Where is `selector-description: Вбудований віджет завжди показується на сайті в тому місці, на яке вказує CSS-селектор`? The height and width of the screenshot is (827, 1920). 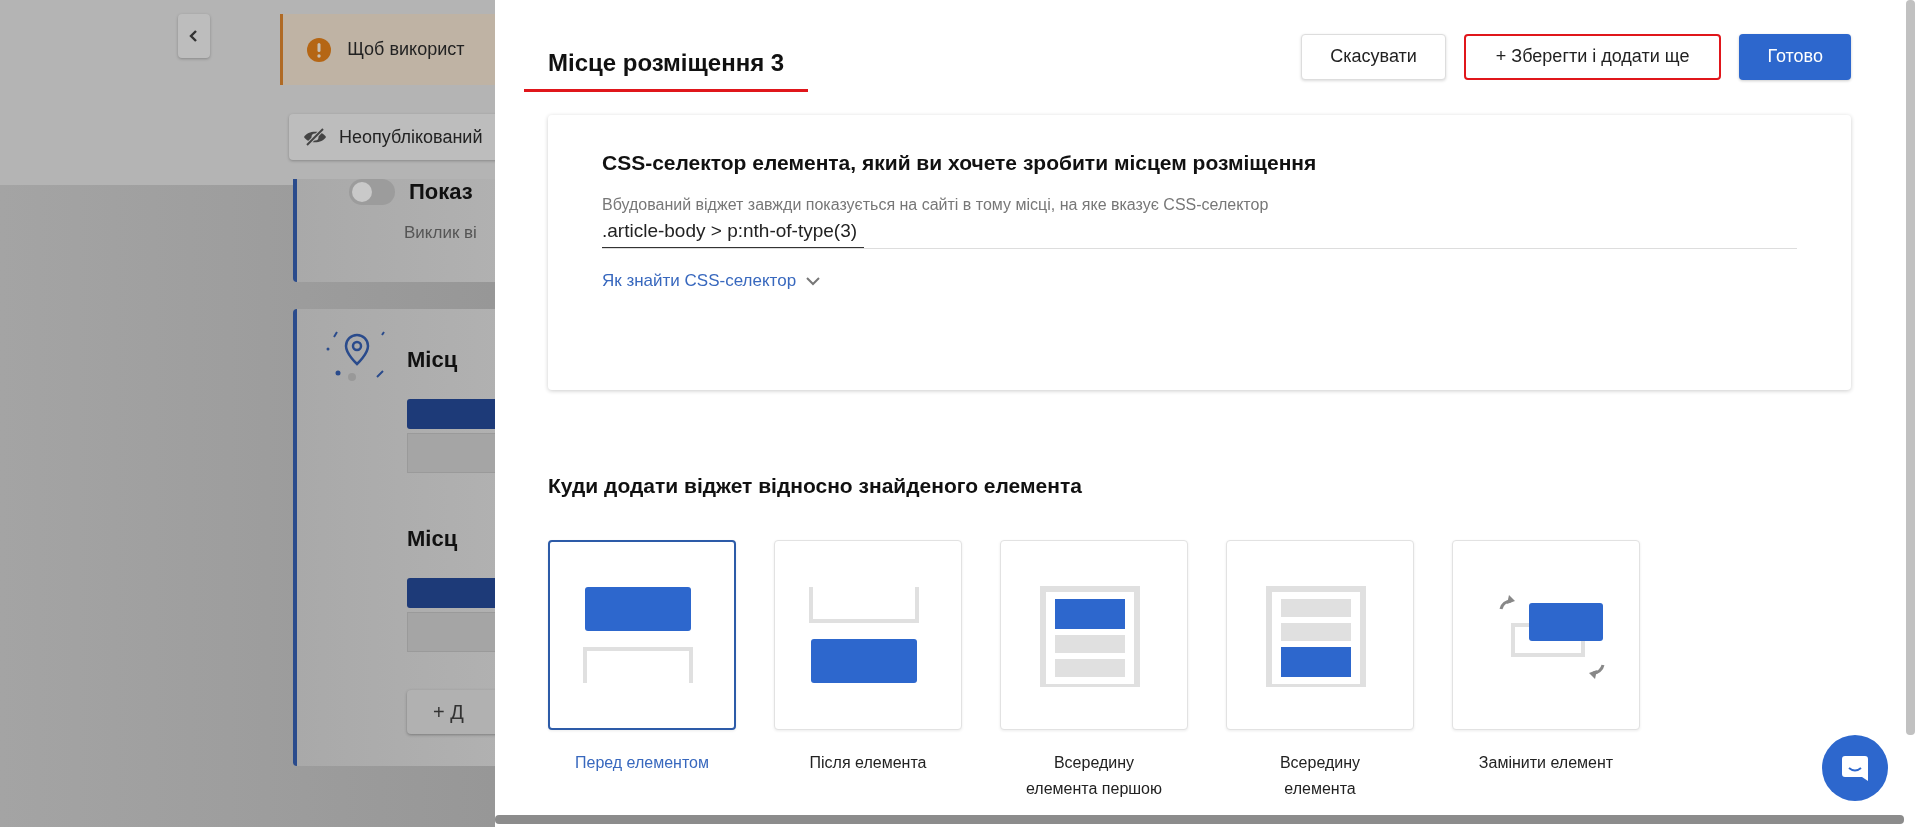 selector-description: Вбудований віджет завжди показується на сайті в тому місці, на яке вказує CSS-селектор is located at coordinates (935, 205).